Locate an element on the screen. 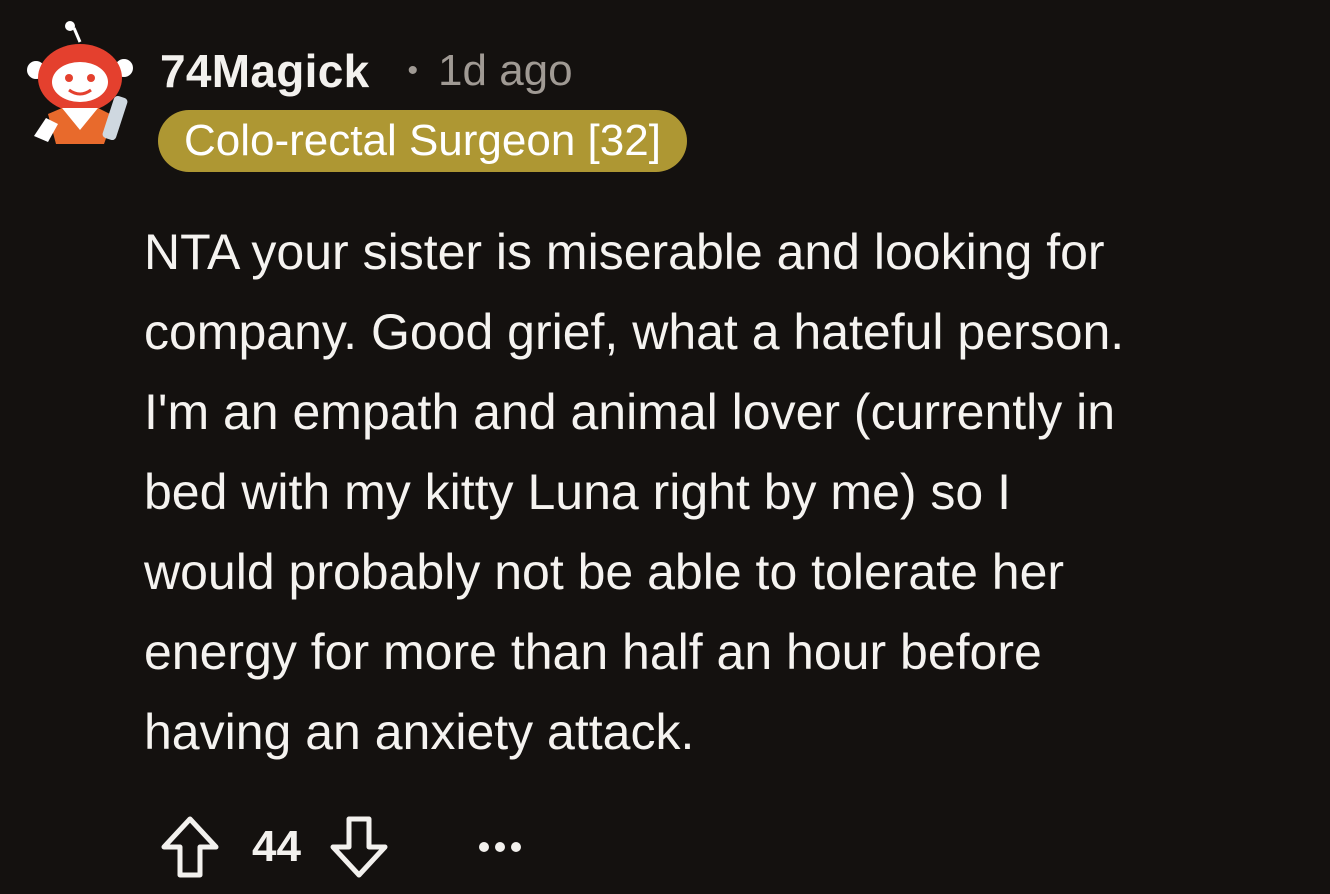 Image resolution: width=1330 pixels, height=894 pixels. arrow-down-icon is located at coordinates (359, 847).